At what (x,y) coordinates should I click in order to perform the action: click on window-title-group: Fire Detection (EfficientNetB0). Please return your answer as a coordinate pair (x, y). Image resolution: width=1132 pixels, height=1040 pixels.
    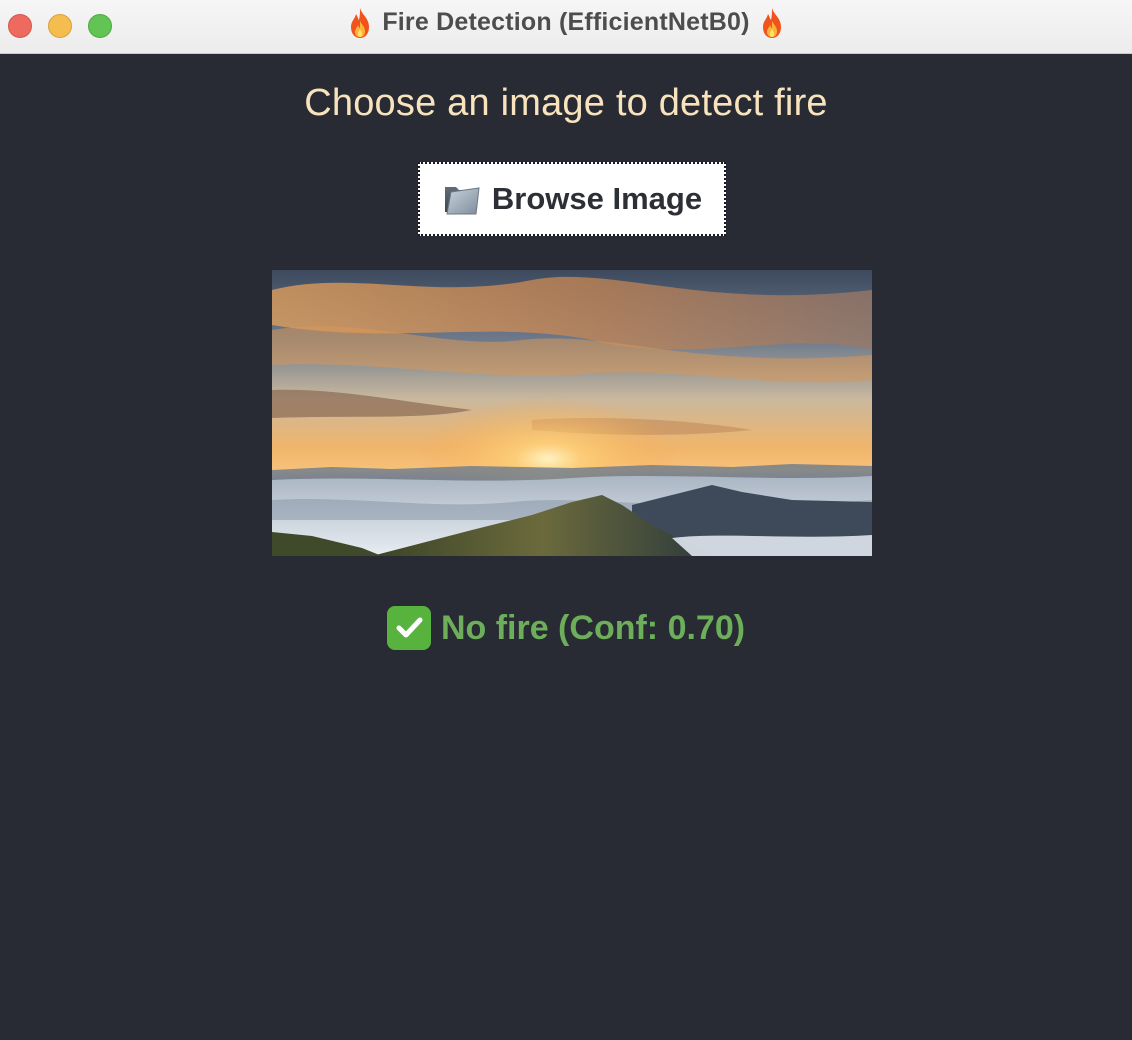
    Looking at the image, I should click on (566, 22).